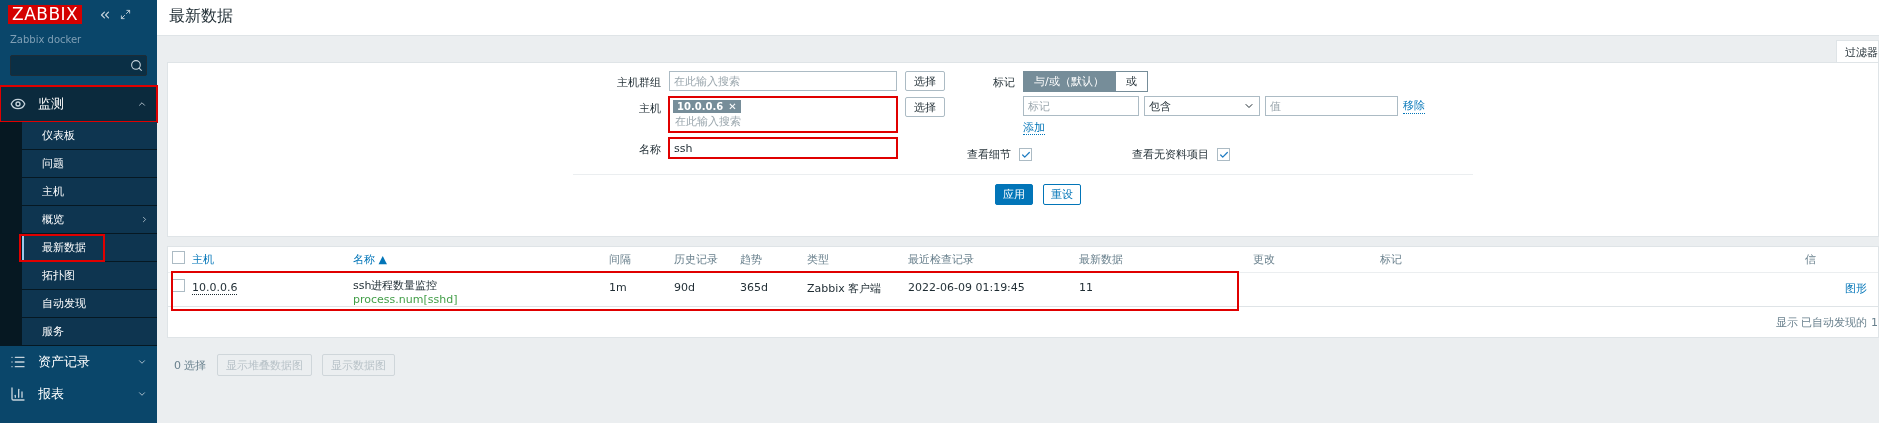 This screenshot has width=1879, height=423. What do you see at coordinates (1223, 154) in the screenshot?
I see `no-data-checkbox` at bounding box center [1223, 154].